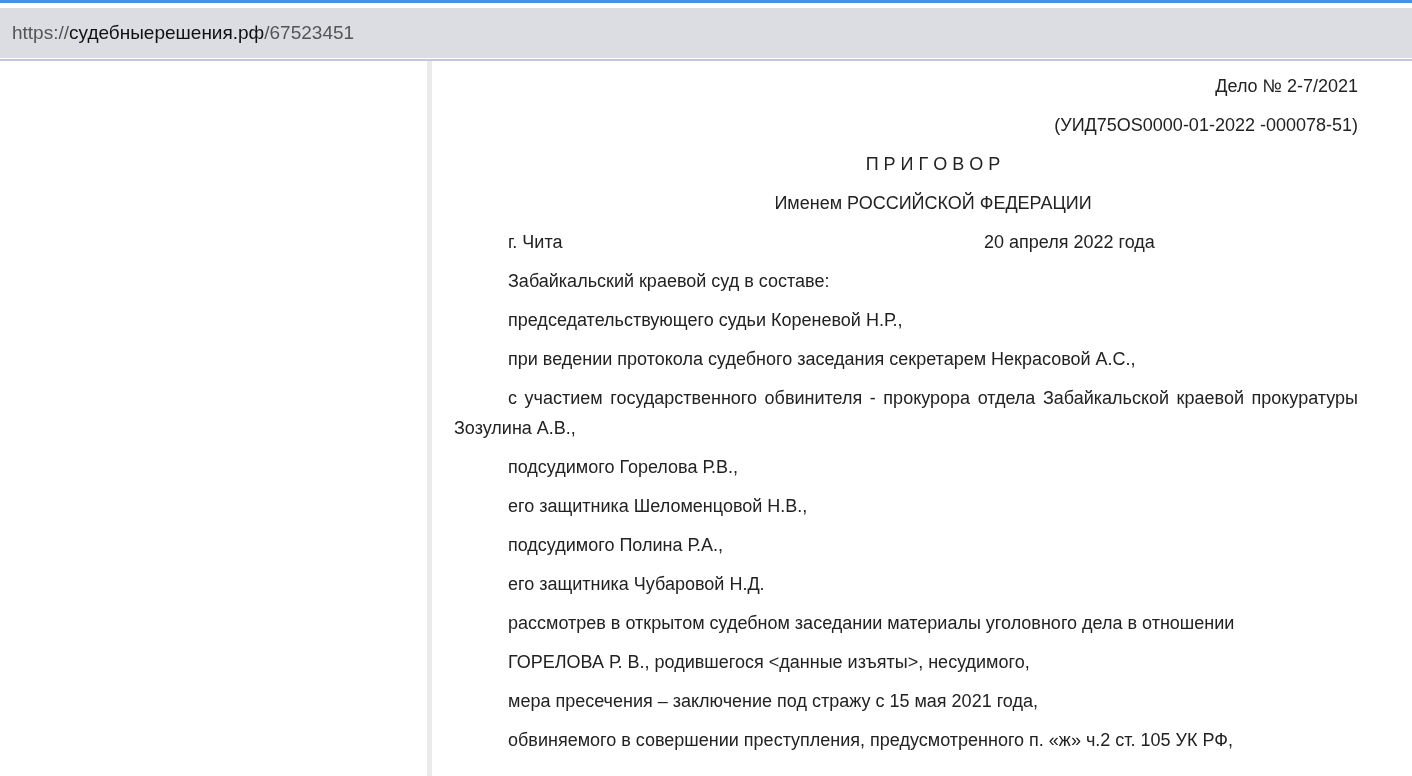 The height and width of the screenshot is (776, 1412). I want to click on paragraph-text: председательствующего судьи Кореневой Н.Р.,, so click(705, 320).